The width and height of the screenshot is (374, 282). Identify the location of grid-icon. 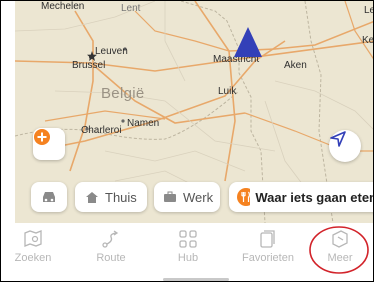
(188, 239).